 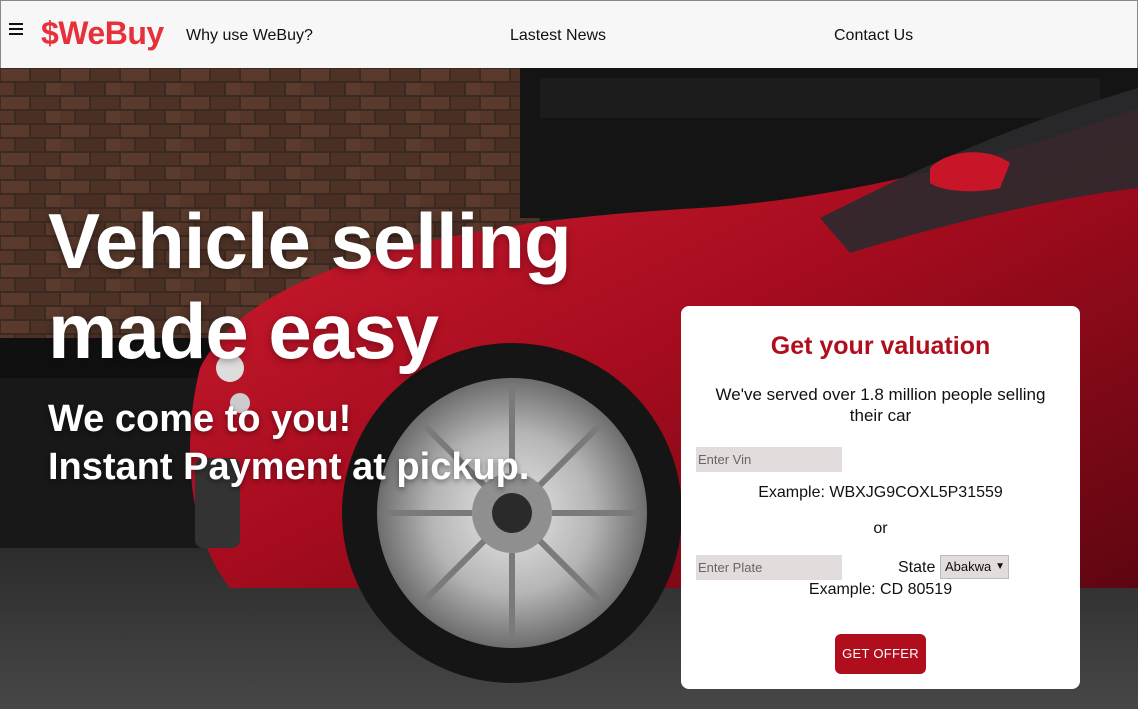 I want to click on nav-link-latest-news: Lastest News, so click(x=558, y=36).